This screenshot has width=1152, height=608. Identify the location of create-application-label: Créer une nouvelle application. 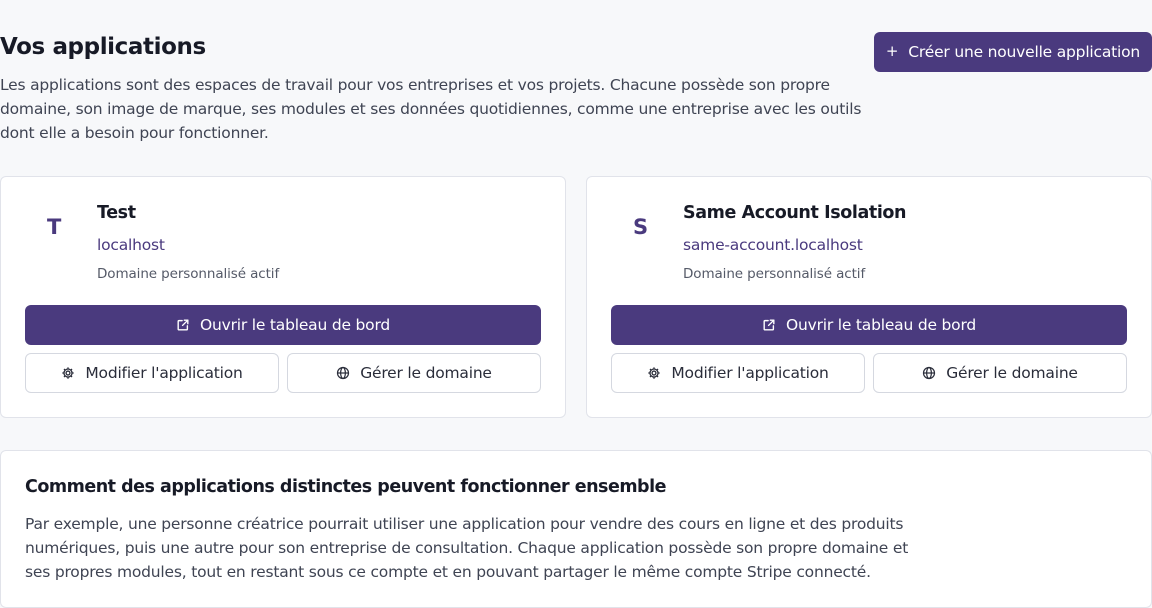
(1024, 52).